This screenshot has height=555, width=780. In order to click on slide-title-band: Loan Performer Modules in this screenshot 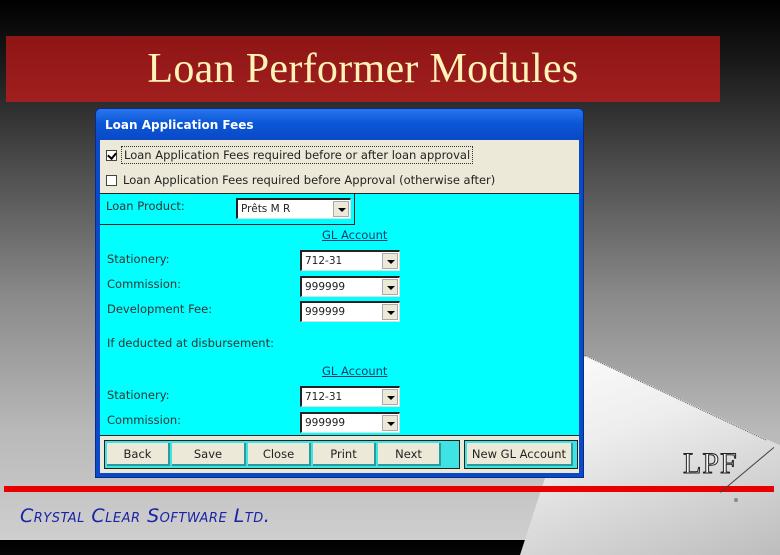, I will do `click(363, 69)`.